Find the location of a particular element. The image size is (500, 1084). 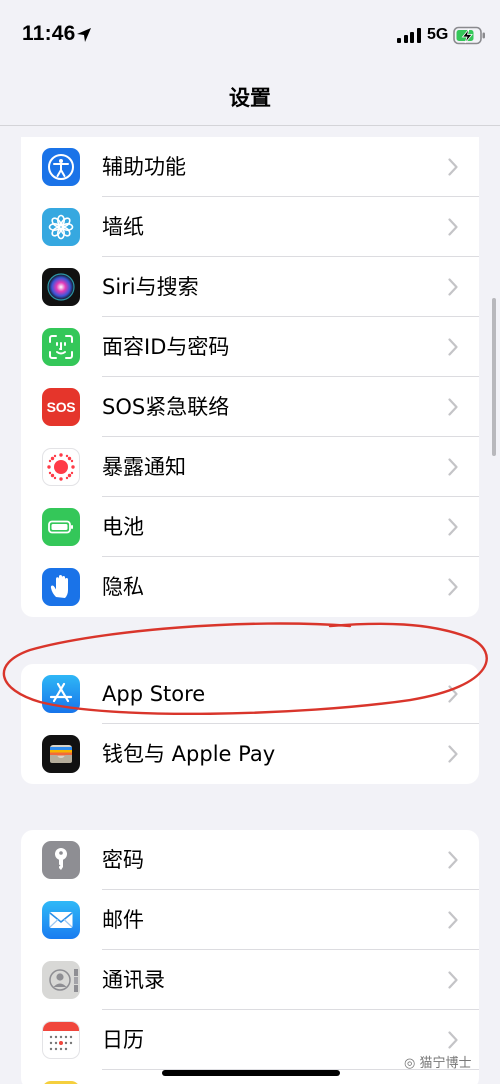

navigation-bar: 设置 is located at coordinates (250, 96).